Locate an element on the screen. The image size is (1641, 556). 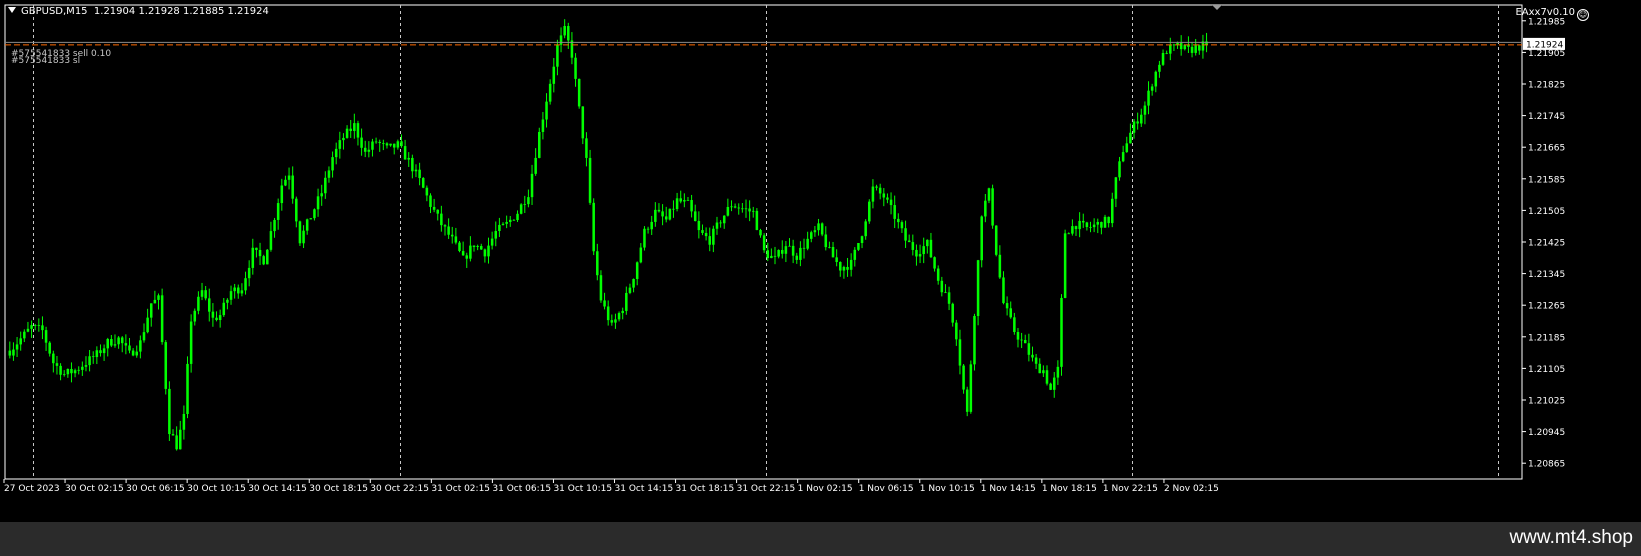
x-tick-label: 31 Oct 22:15 is located at coordinates (766, 489).